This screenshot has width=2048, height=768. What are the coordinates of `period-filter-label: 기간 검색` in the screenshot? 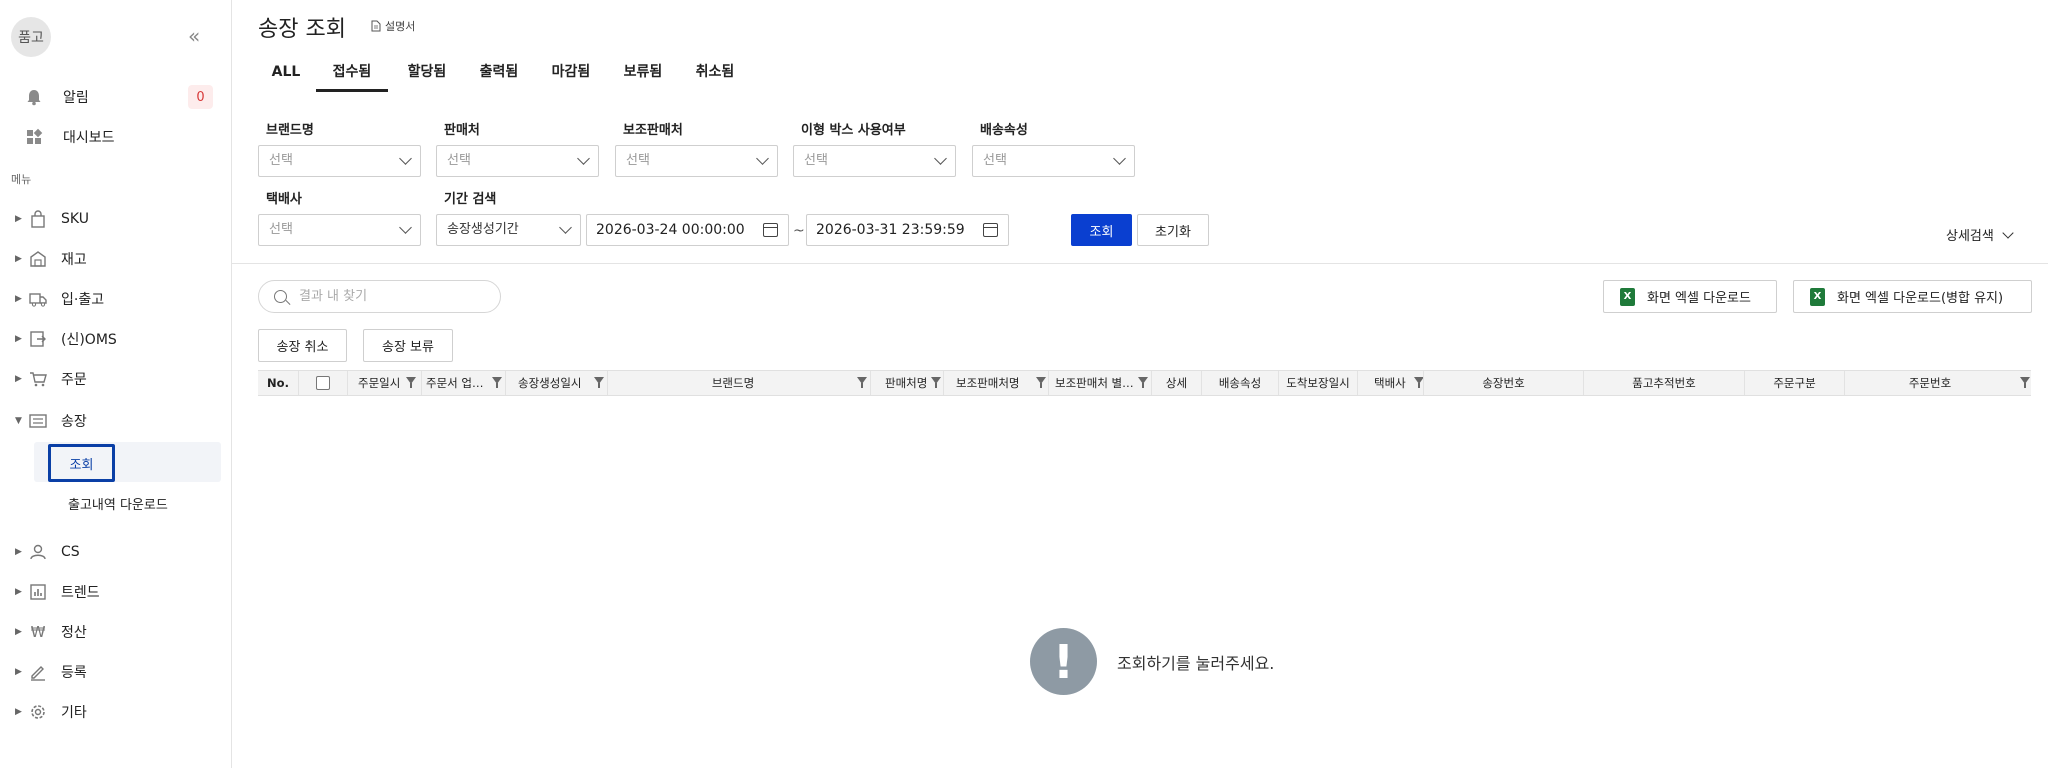 It's located at (470, 199).